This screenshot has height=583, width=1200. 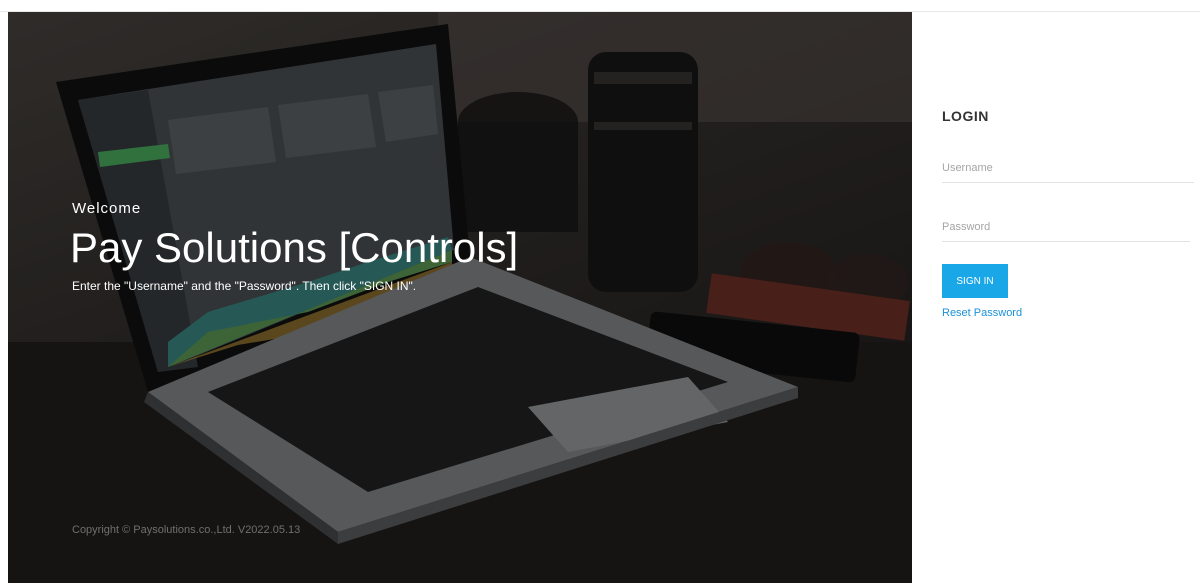 What do you see at coordinates (600, 6) in the screenshot?
I see `top-border` at bounding box center [600, 6].